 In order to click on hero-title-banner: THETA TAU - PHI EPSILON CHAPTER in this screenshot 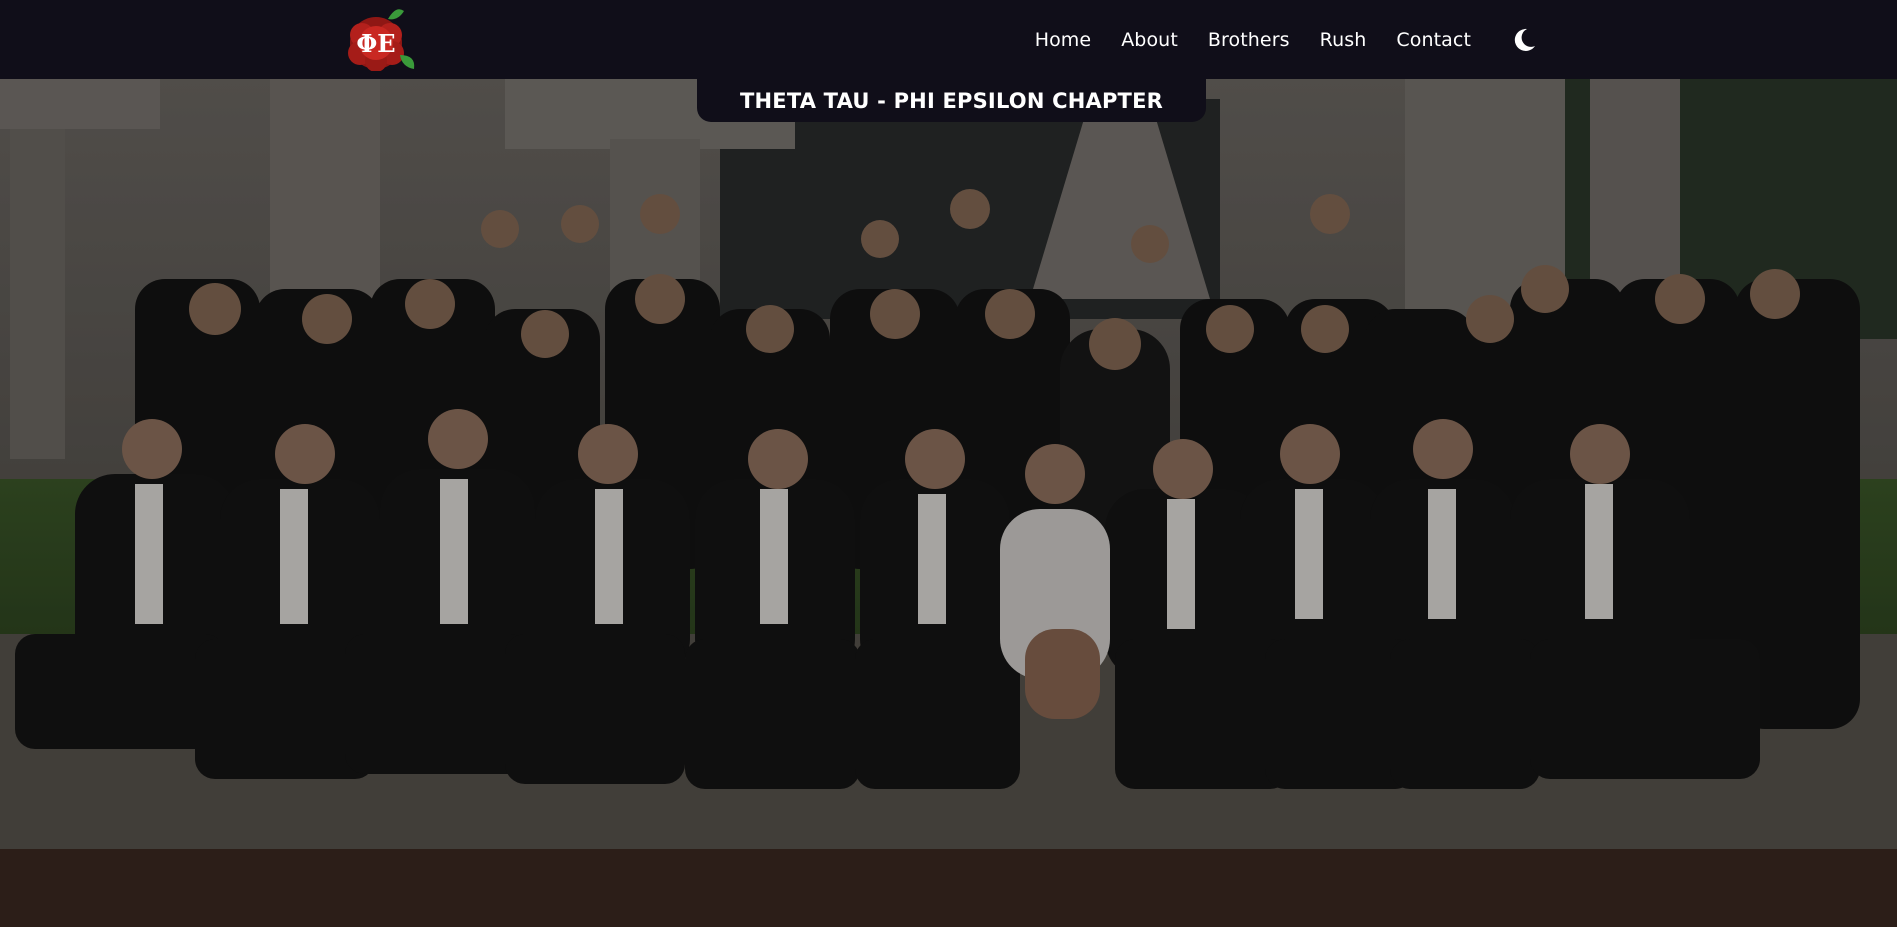, I will do `click(951, 100)`.